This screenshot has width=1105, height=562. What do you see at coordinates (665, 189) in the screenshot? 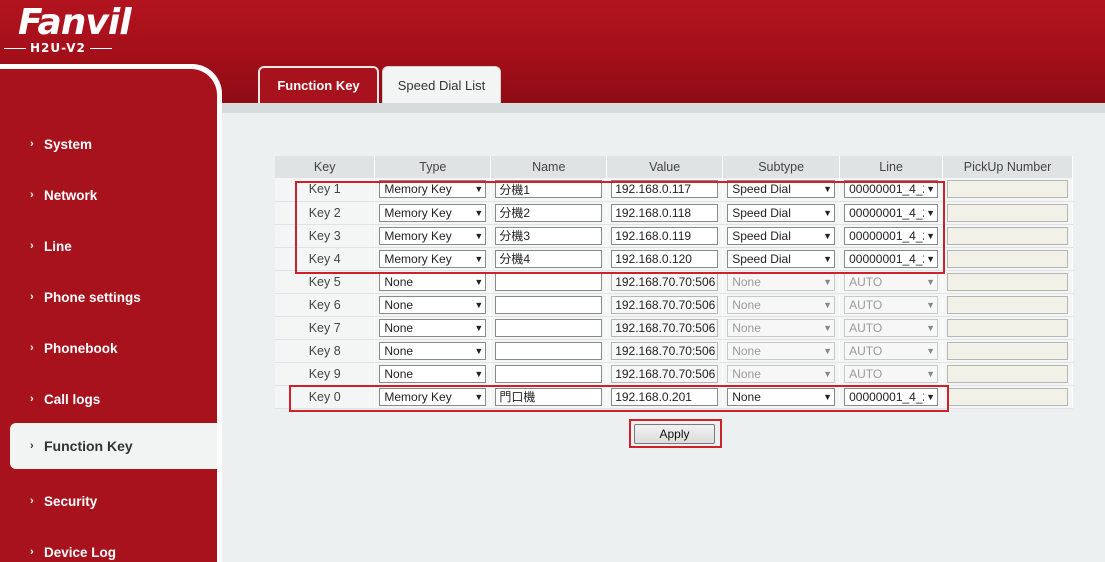
I see `value-input: 192.168.0.117` at bounding box center [665, 189].